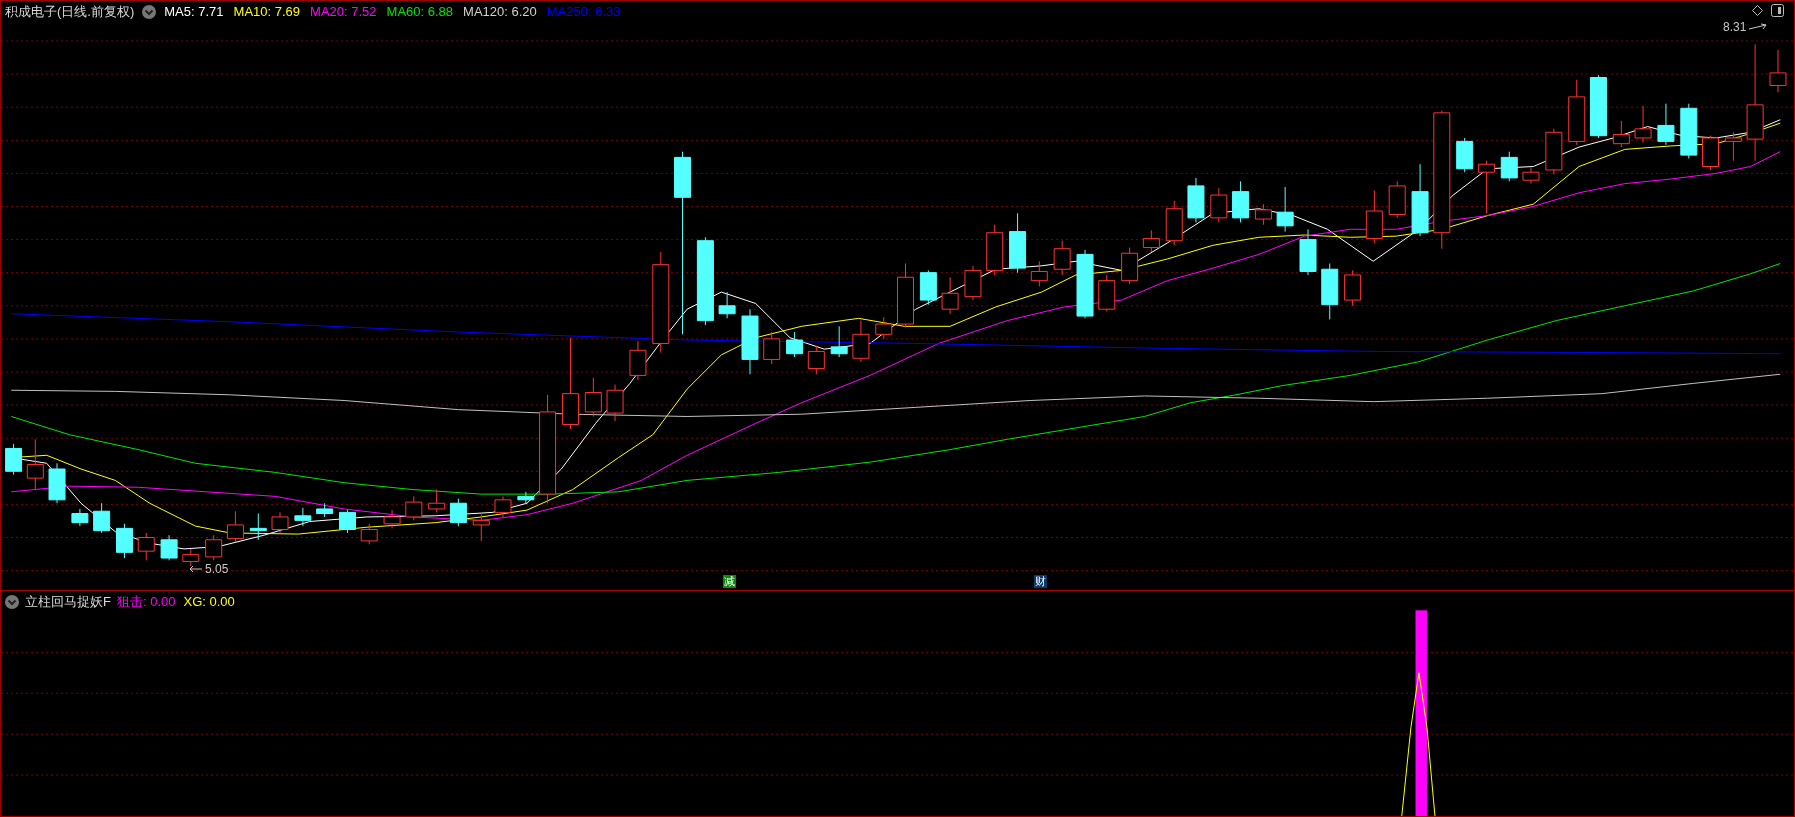 Image resolution: width=1795 pixels, height=817 pixels. Describe the element at coordinates (209, 602) in the screenshot. I see `indicator-value: XG: 0.00` at that location.